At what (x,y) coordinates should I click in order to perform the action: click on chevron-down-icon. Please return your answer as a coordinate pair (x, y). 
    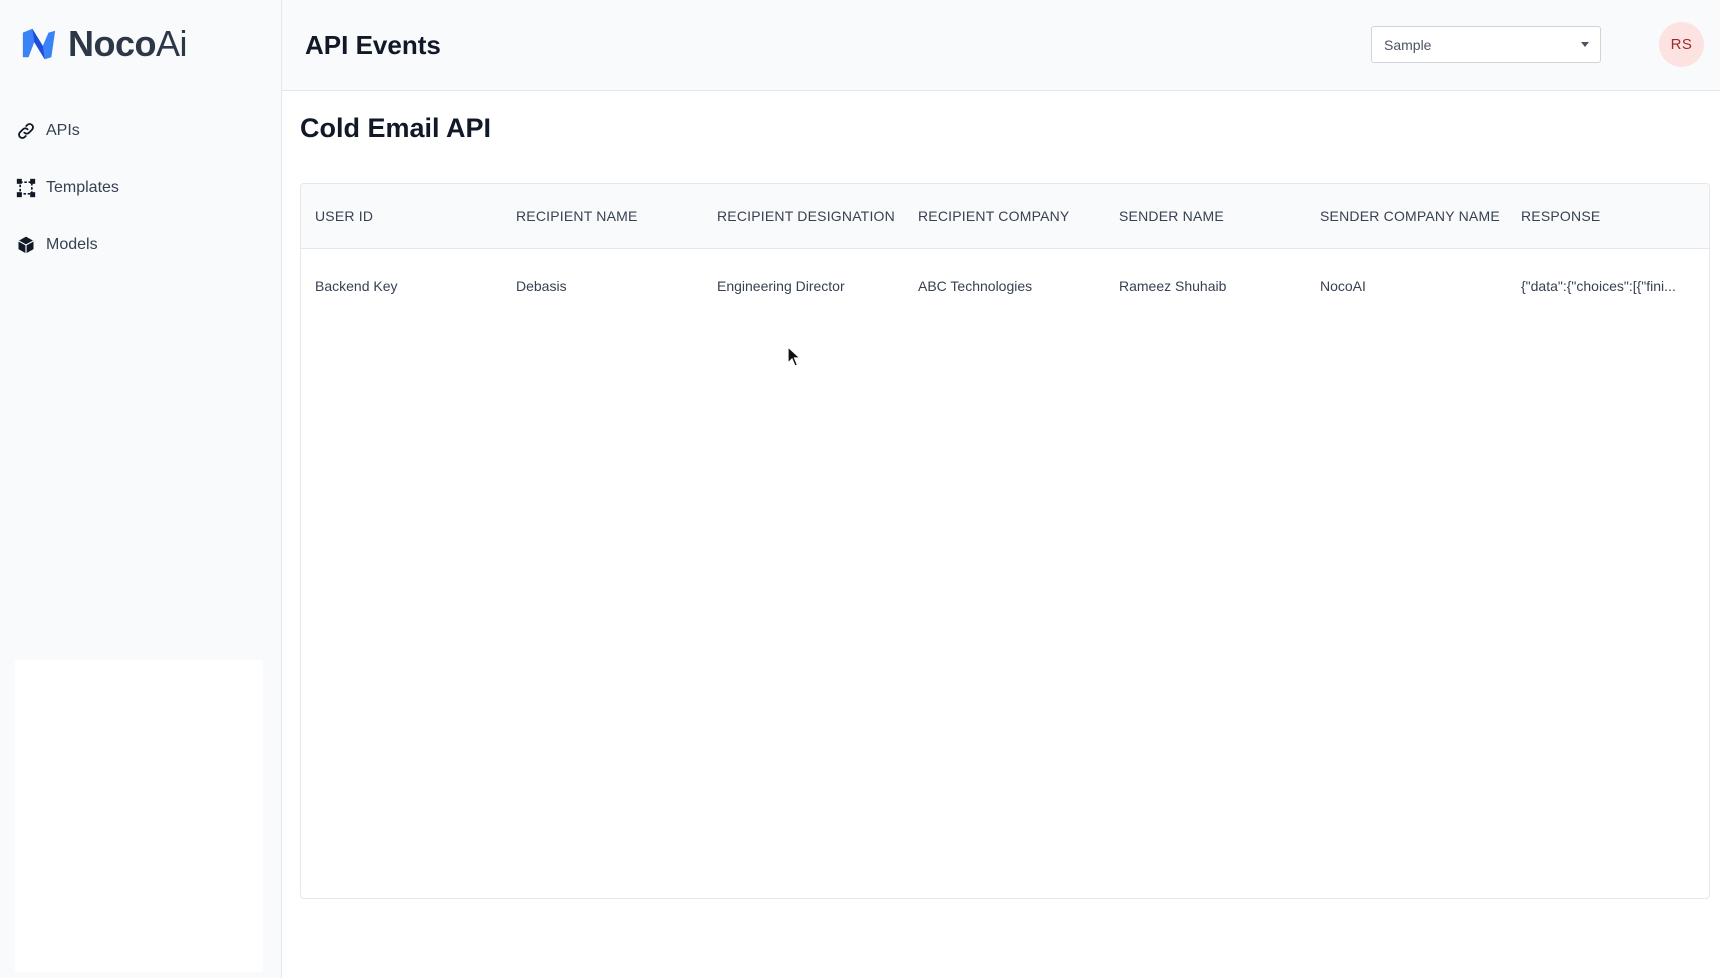
    Looking at the image, I should click on (1585, 44).